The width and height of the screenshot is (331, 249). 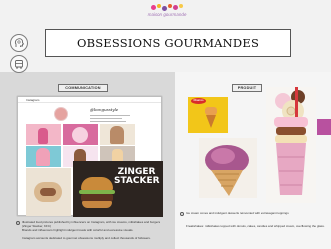 I want to click on brand-logo: maison gourmande, so click(x=167, y=11).